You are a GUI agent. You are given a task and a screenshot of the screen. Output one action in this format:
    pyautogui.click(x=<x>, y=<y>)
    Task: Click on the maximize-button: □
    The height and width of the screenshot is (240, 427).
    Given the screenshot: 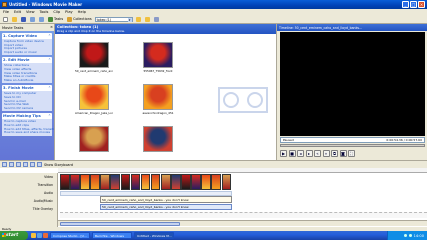 What is the action you would take?
    pyautogui.click(x=413, y=4)
    